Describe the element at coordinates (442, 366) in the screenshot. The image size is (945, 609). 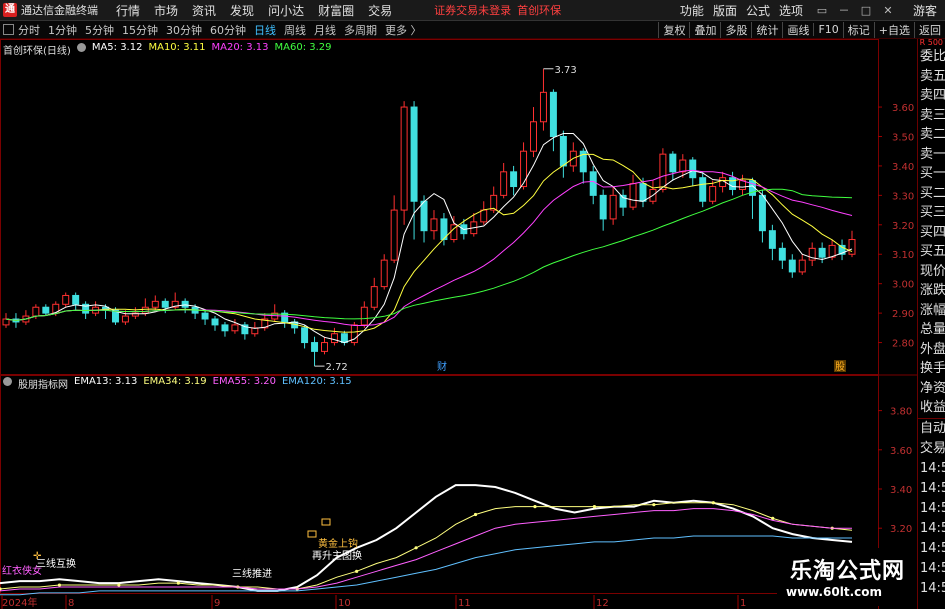
I see `finance-report-marker: 财` at that location.